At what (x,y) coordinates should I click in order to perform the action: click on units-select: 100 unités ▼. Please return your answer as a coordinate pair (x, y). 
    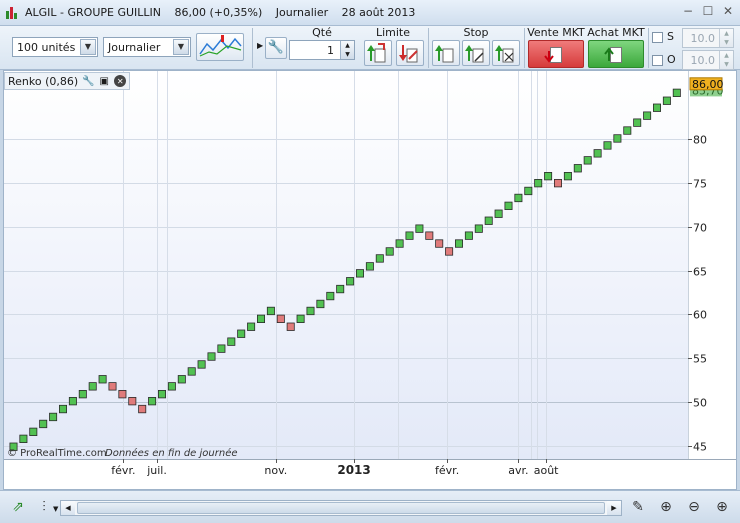
    Looking at the image, I should click on (55, 47).